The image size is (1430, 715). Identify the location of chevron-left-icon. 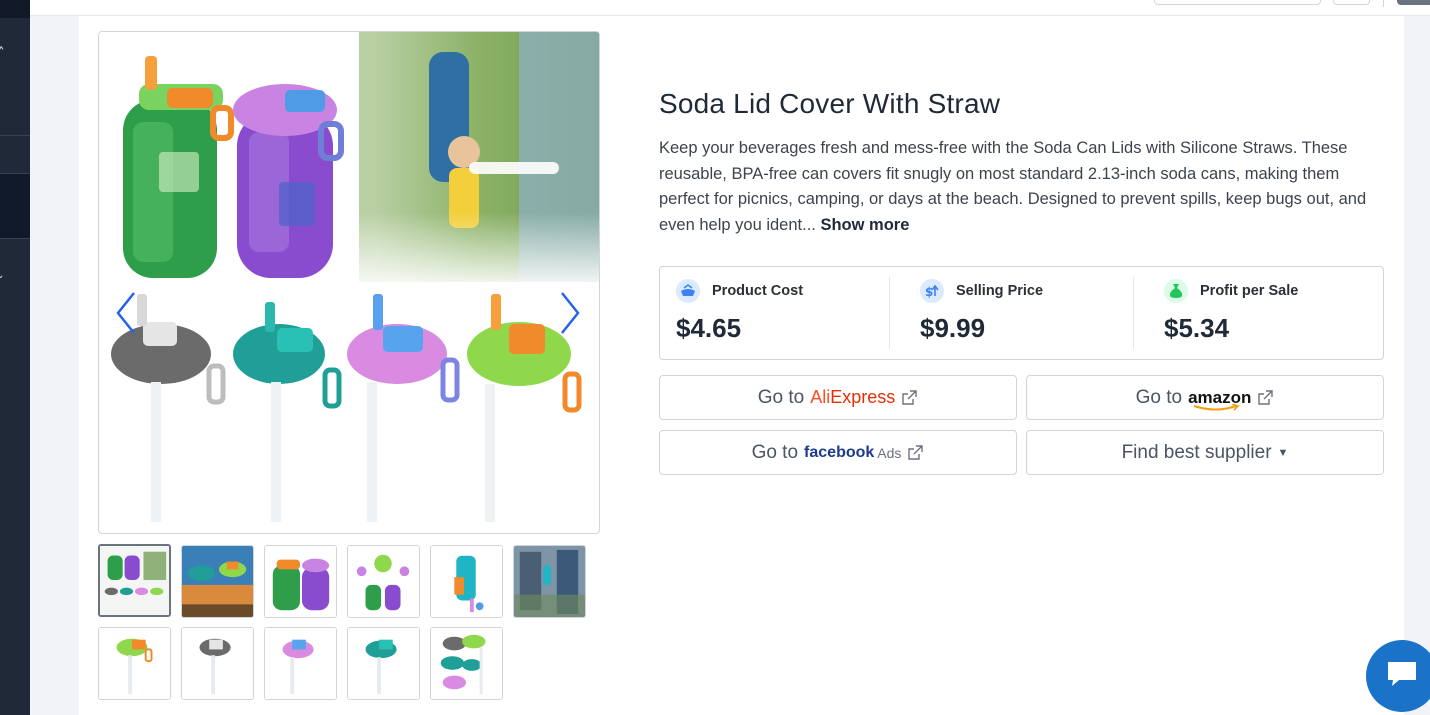
(126, 313).